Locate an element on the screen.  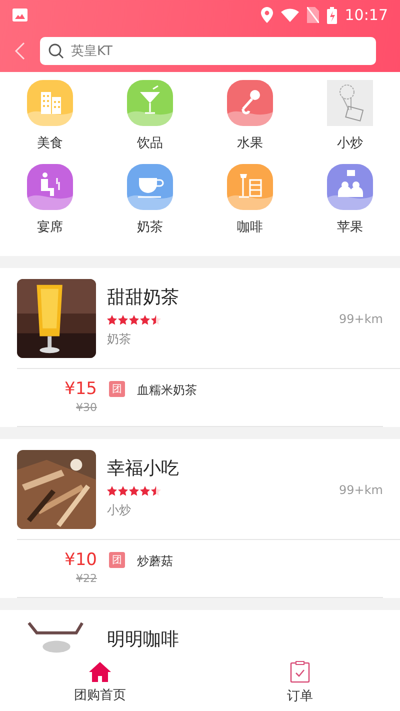
shop-name: 幸福小吃 is located at coordinates (217, 468).